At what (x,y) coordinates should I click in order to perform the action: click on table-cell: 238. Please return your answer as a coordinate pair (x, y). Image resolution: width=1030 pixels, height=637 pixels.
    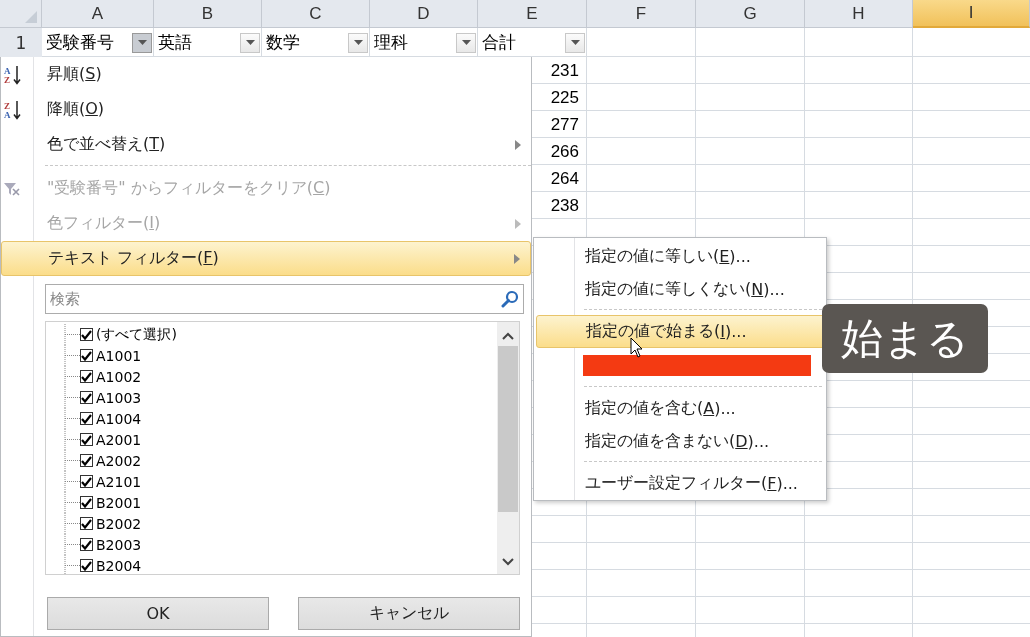
    Looking at the image, I should click on (564, 205).